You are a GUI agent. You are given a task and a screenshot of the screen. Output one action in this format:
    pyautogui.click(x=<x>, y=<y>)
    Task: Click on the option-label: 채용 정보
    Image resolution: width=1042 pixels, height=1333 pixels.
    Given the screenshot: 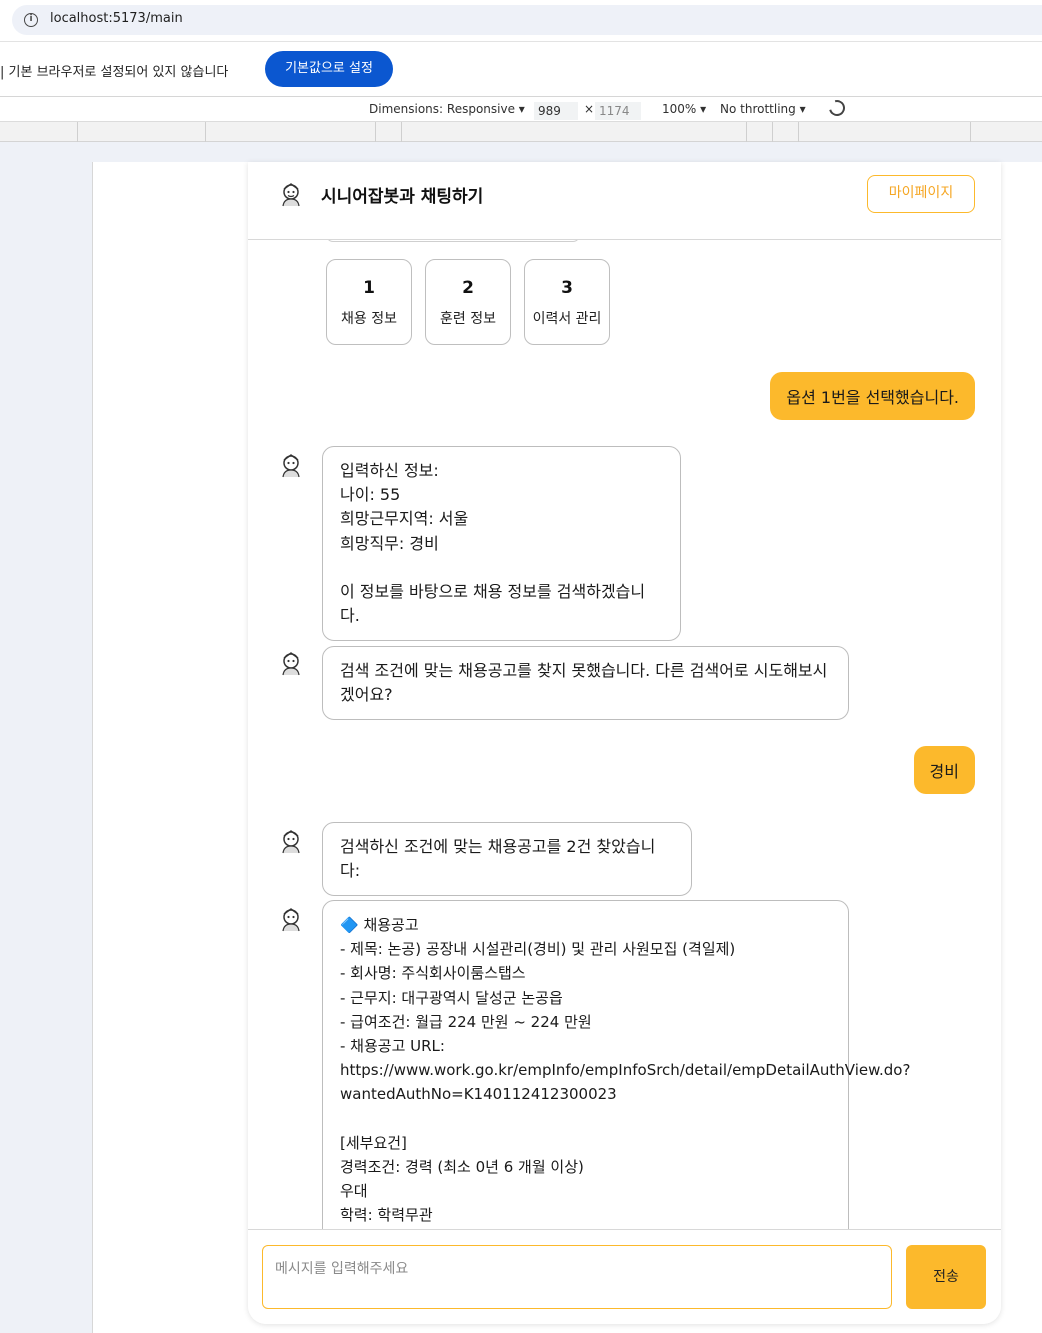 What is the action you would take?
    pyautogui.click(x=369, y=319)
    